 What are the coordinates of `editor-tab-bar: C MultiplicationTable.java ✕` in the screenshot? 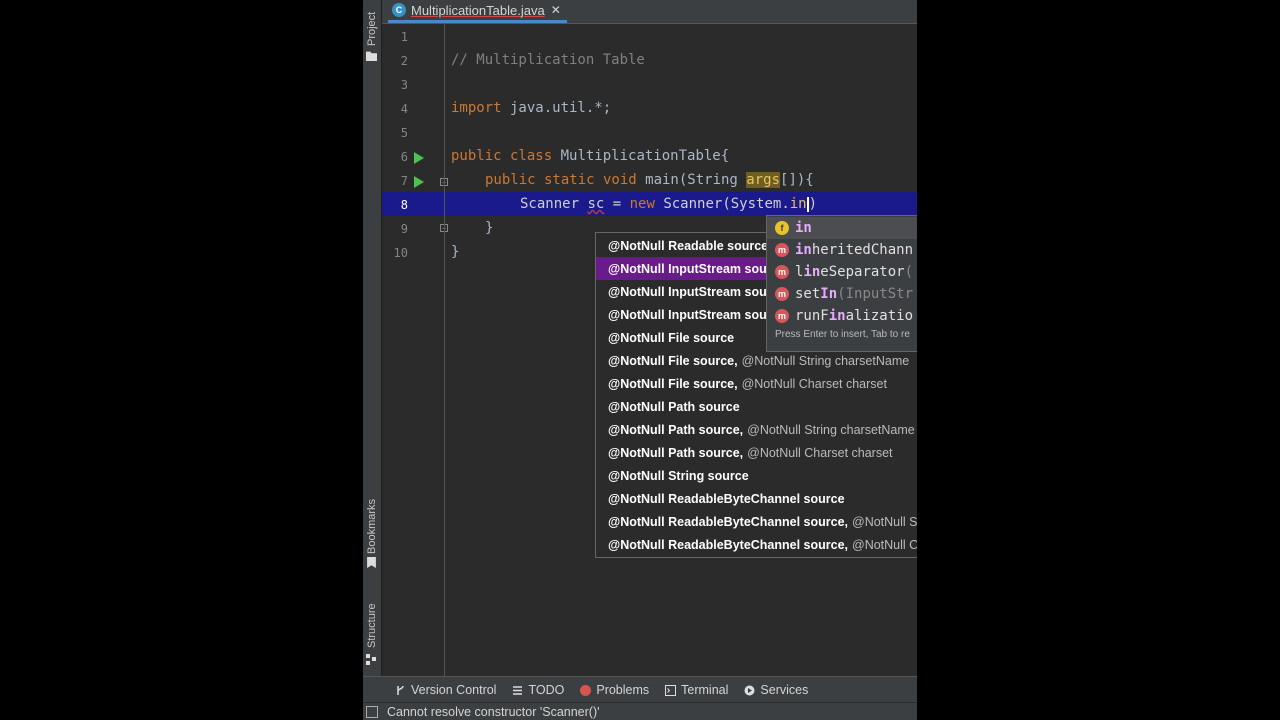 It's located at (649, 12).